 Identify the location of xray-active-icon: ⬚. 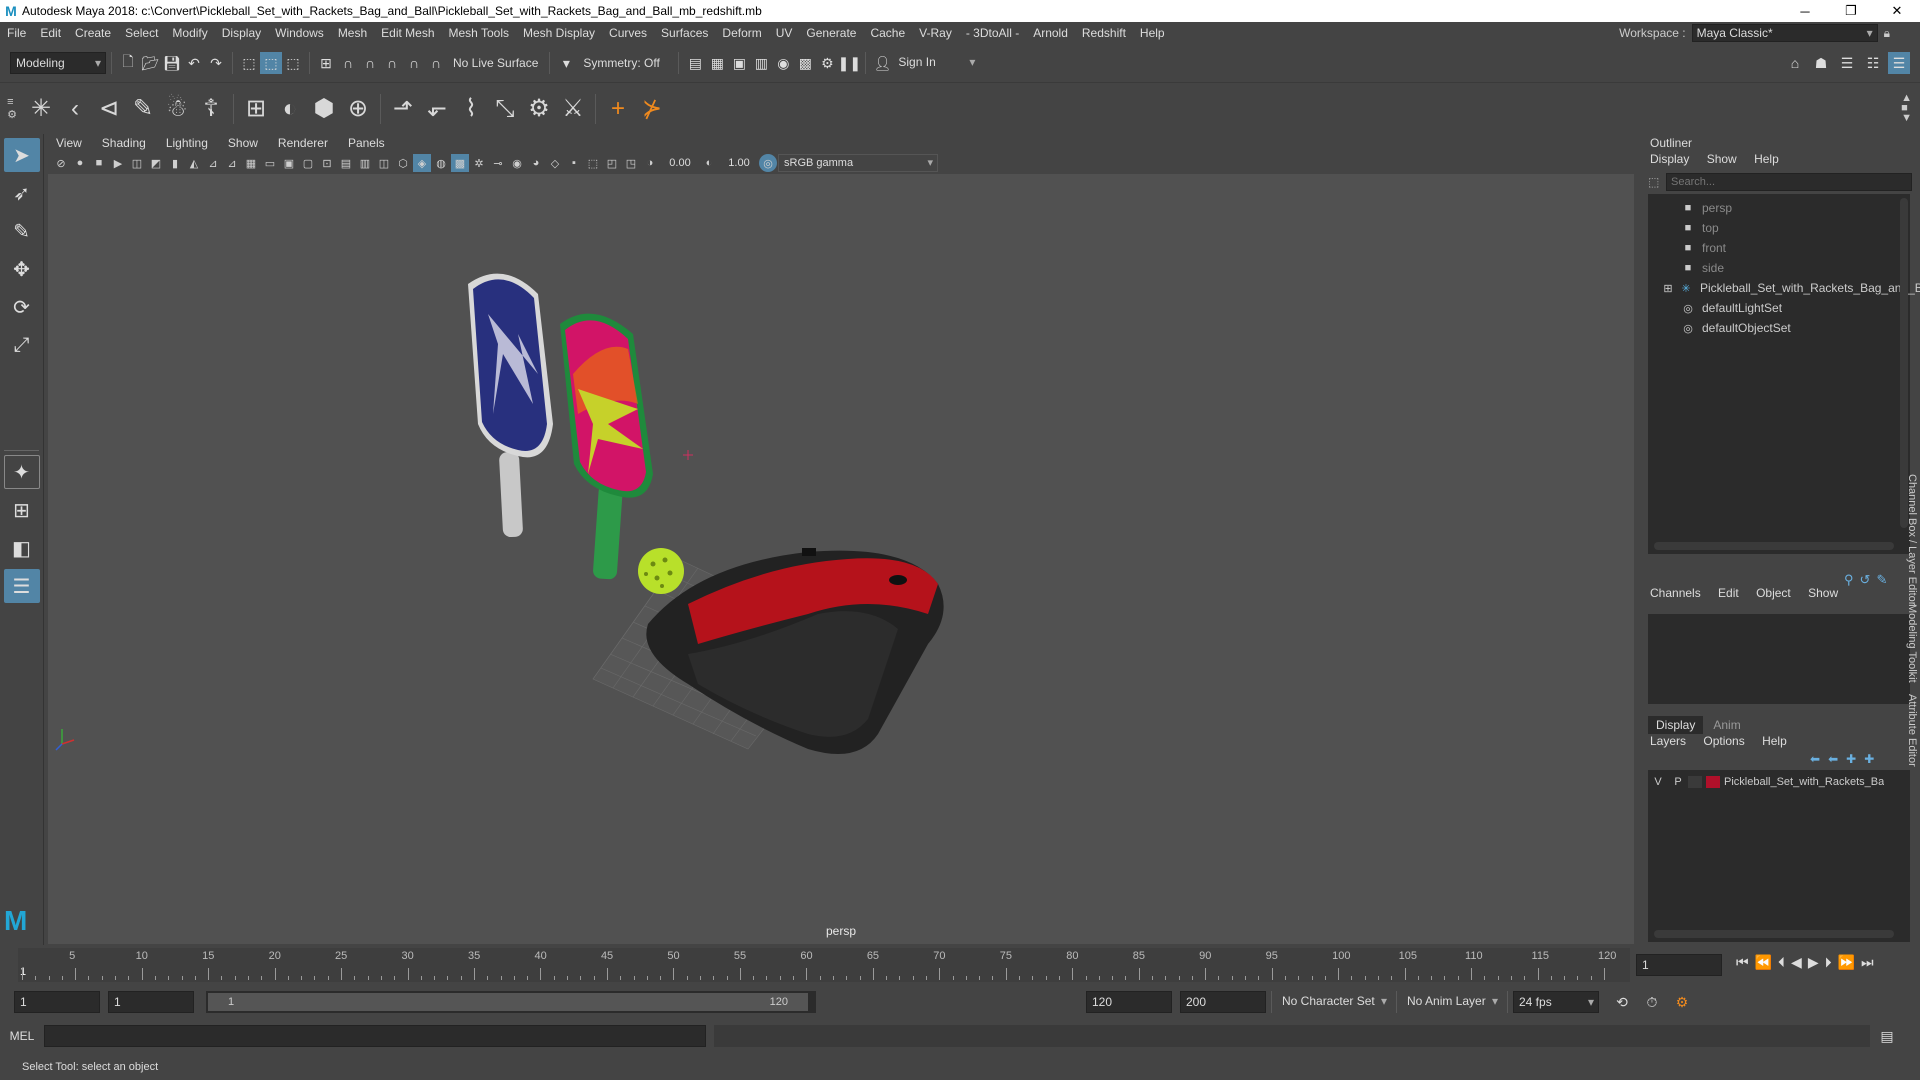
(593, 163).